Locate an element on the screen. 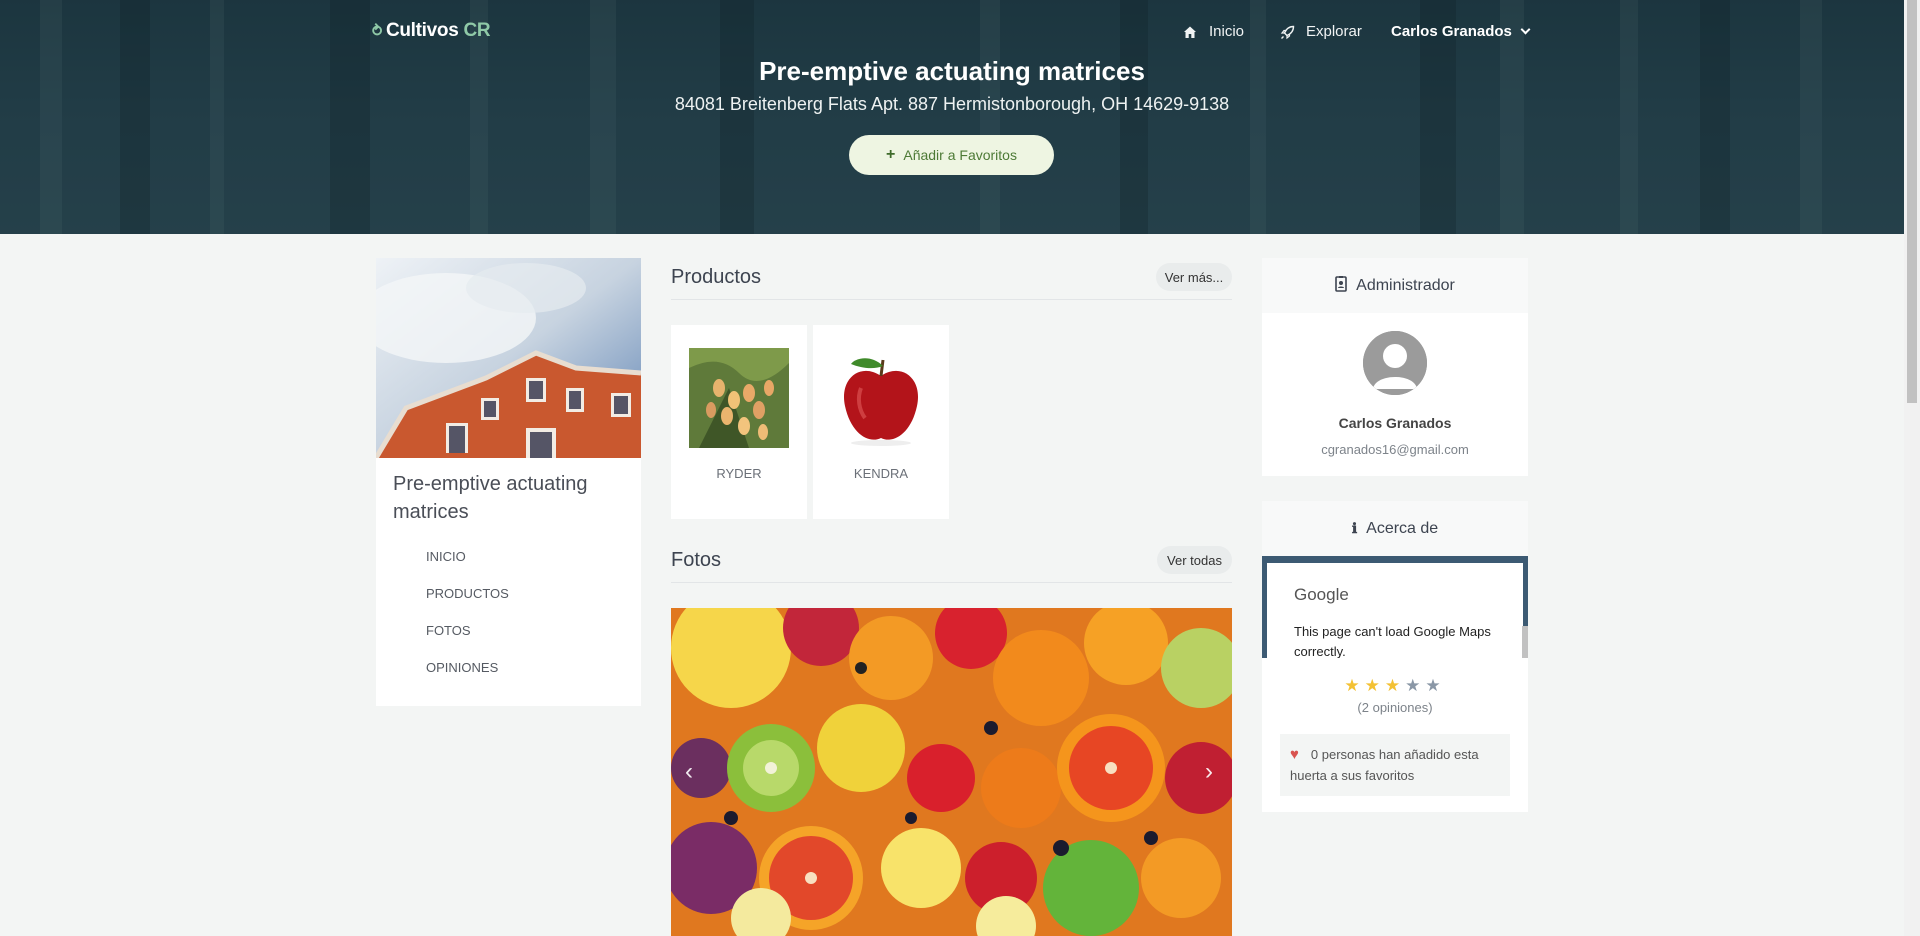  product-card: RYDER is located at coordinates (739, 422).